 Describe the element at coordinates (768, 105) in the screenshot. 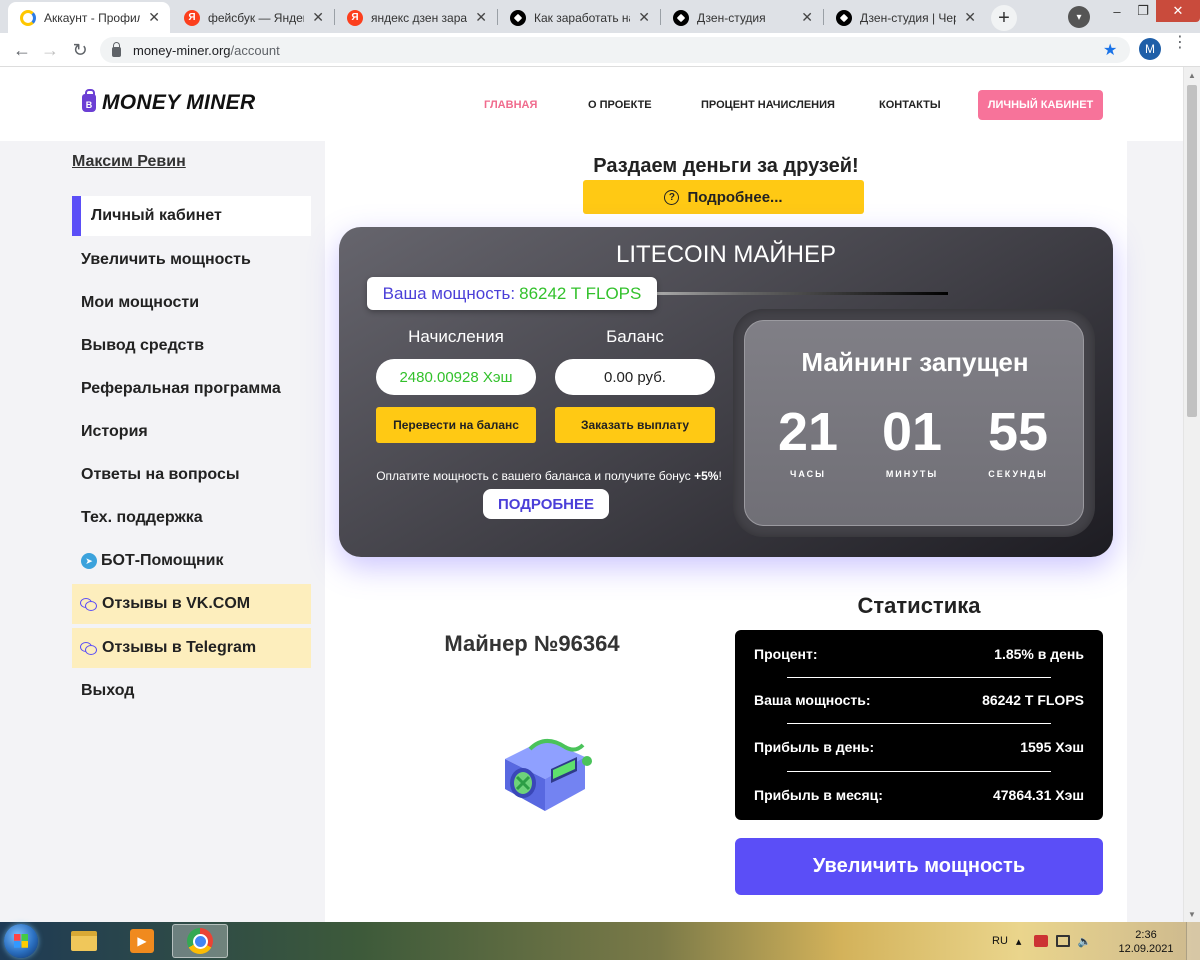

I see `nav-link-rates: ПРОЦЕНТ НАЧИСЛЕНИЯ` at that location.